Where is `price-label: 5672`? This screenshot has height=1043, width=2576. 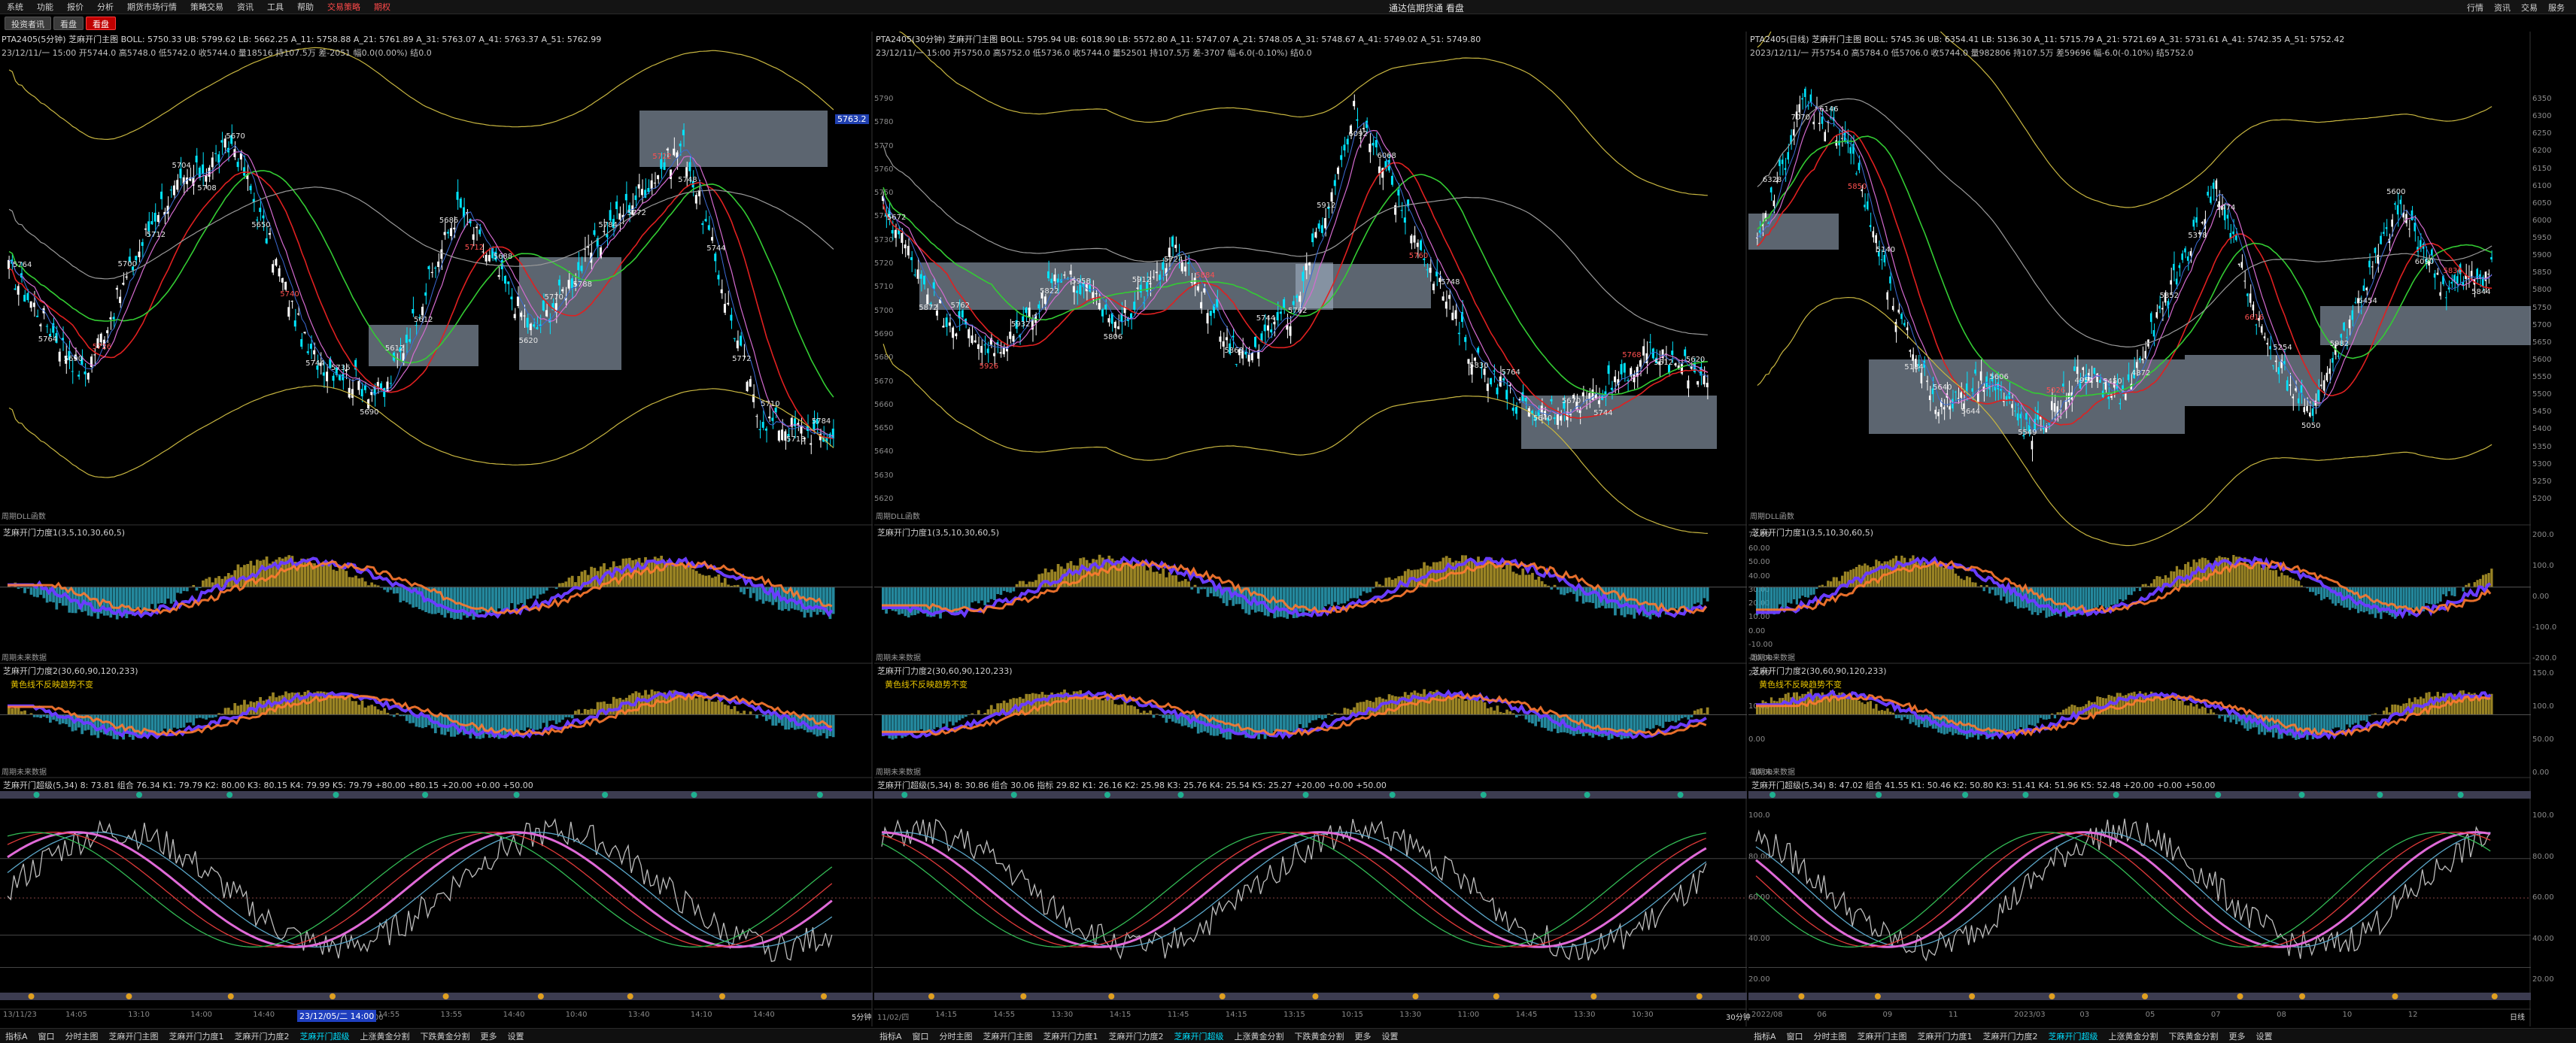
price-label: 5672 is located at coordinates (896, 218).